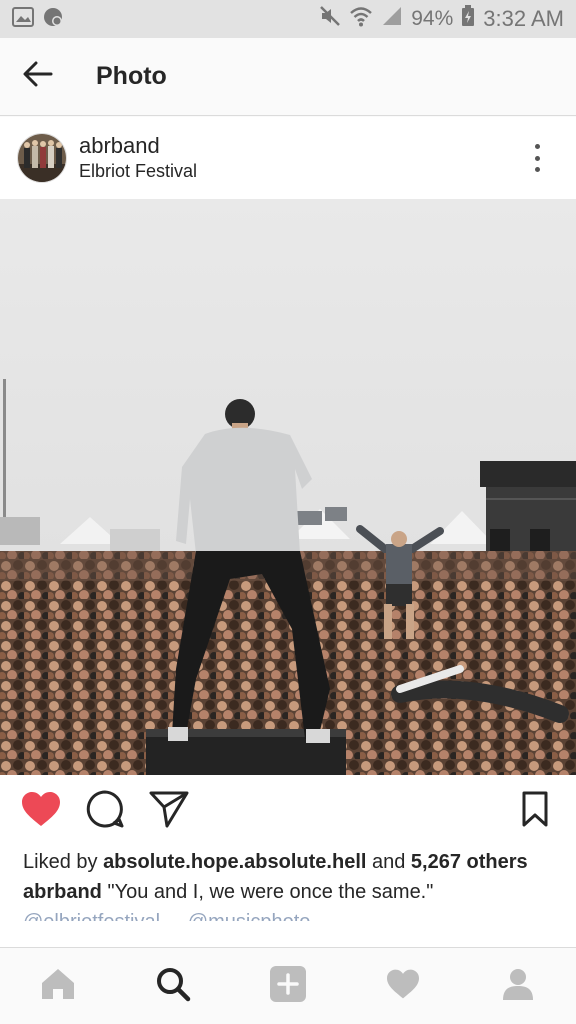 The height and width of the screenshot is (1024, 576). Describe the element at coordinates (53, 19) in the screenshot. I see `chat-icon` at that location.